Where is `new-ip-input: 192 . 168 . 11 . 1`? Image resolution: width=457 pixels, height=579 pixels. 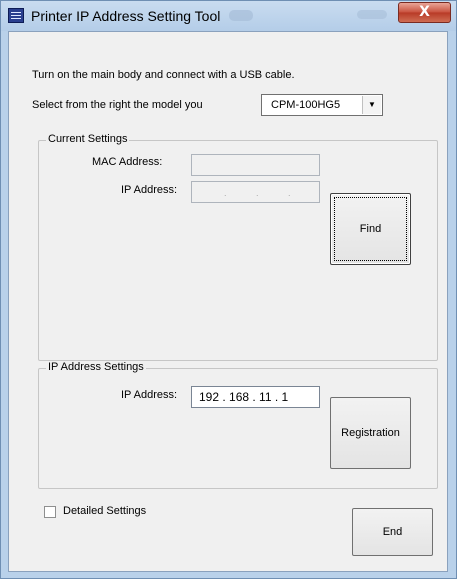 new-ip-input: 192 . 168 . 11 . 1 is located at coordinates (255, 397).